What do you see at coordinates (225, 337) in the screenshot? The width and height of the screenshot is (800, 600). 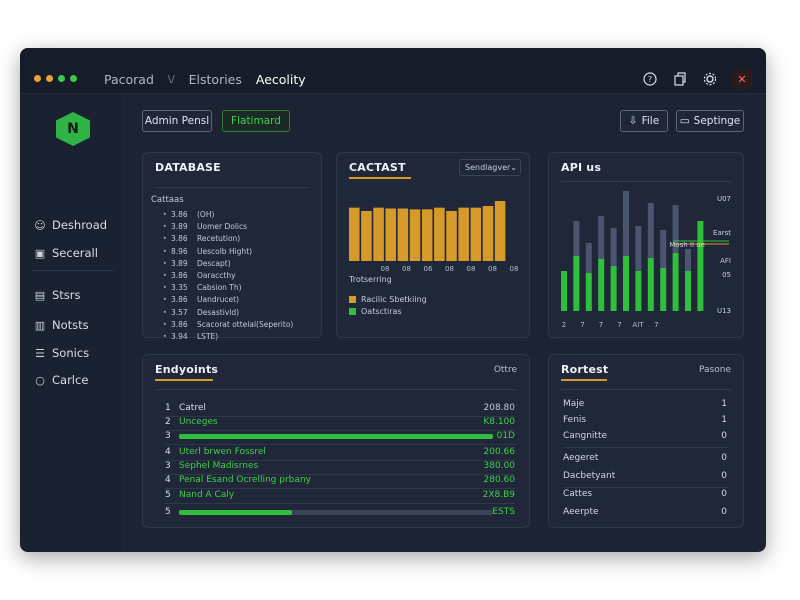 I see `database-row: • 3.94 LSTE)` at bounding box center [225, 337].